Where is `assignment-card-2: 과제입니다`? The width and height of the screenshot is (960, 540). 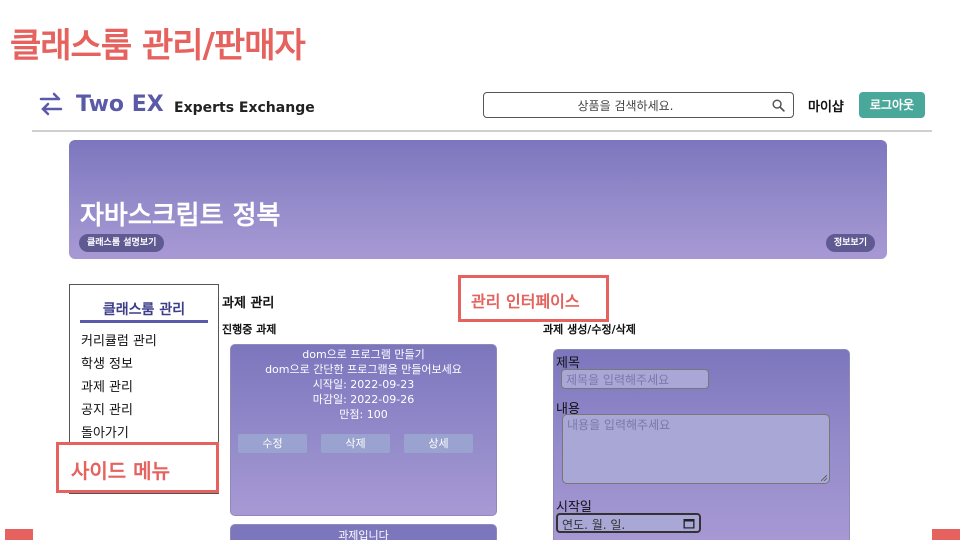 assignment-card-2: 과제입니다 is located at coordinates (363, 532).